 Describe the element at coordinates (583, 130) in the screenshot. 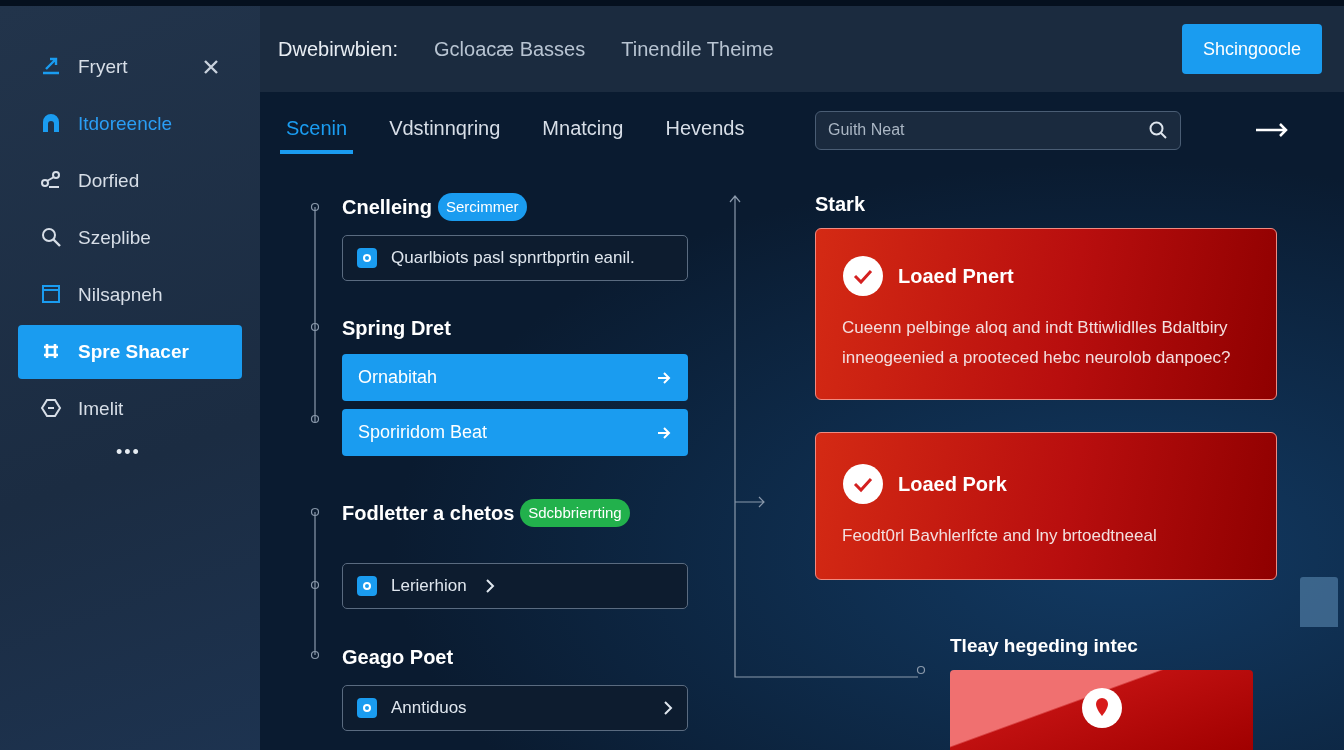

I see `tab: Mnatcing` at that location.